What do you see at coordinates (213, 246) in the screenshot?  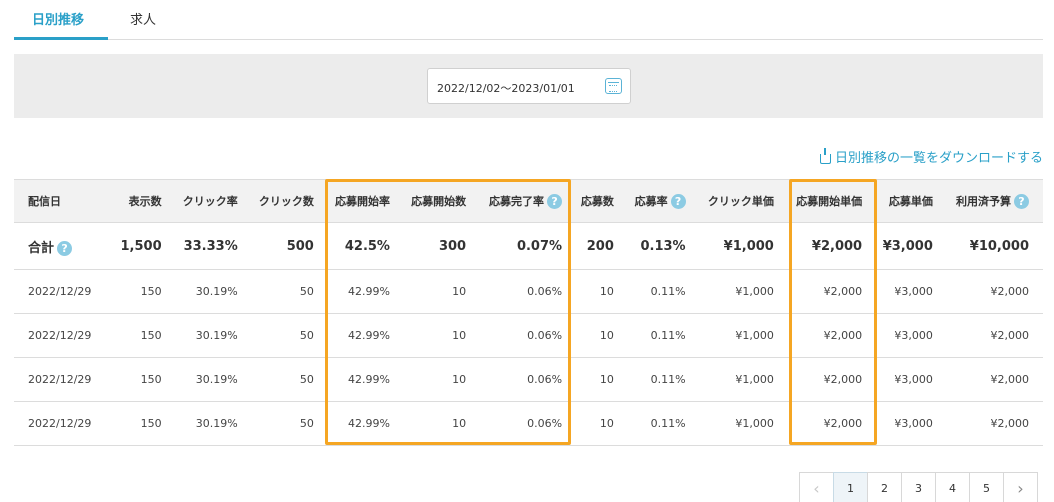 I see `total-cell: 33.33%` at bounding box center [213, 246].